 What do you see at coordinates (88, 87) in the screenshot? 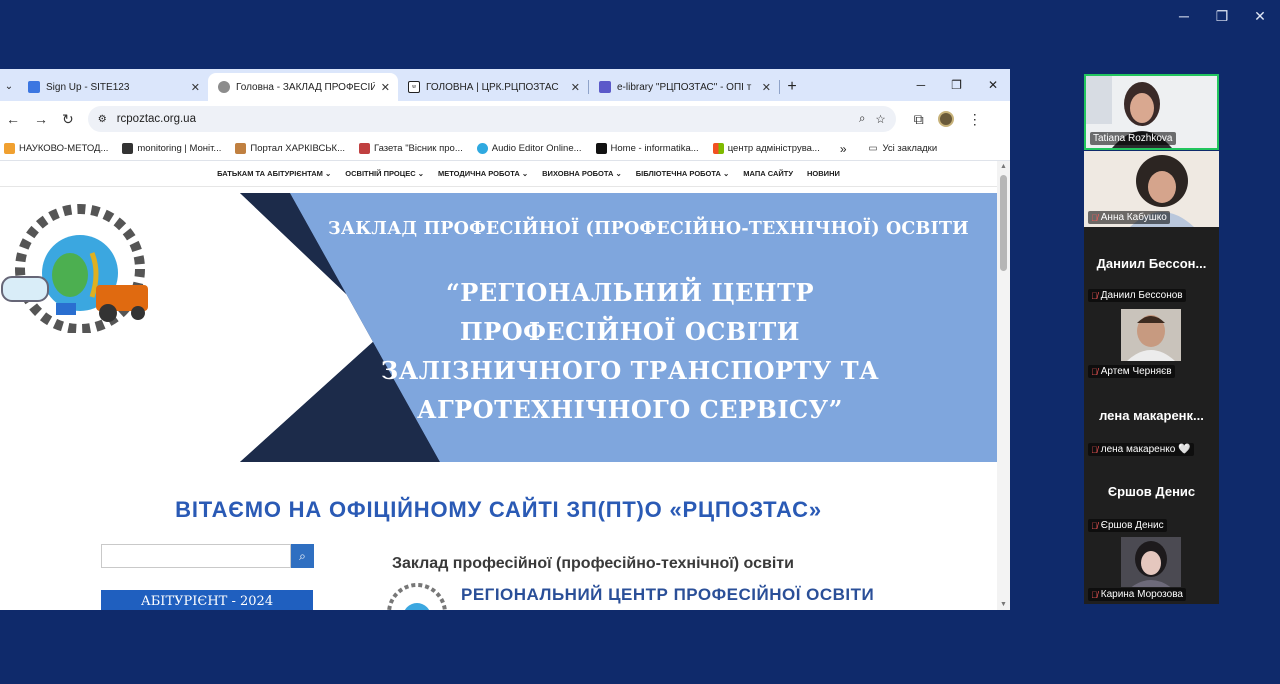
I see `tab-title: Sign Up - SITE123` at bounding box center [88, 87].